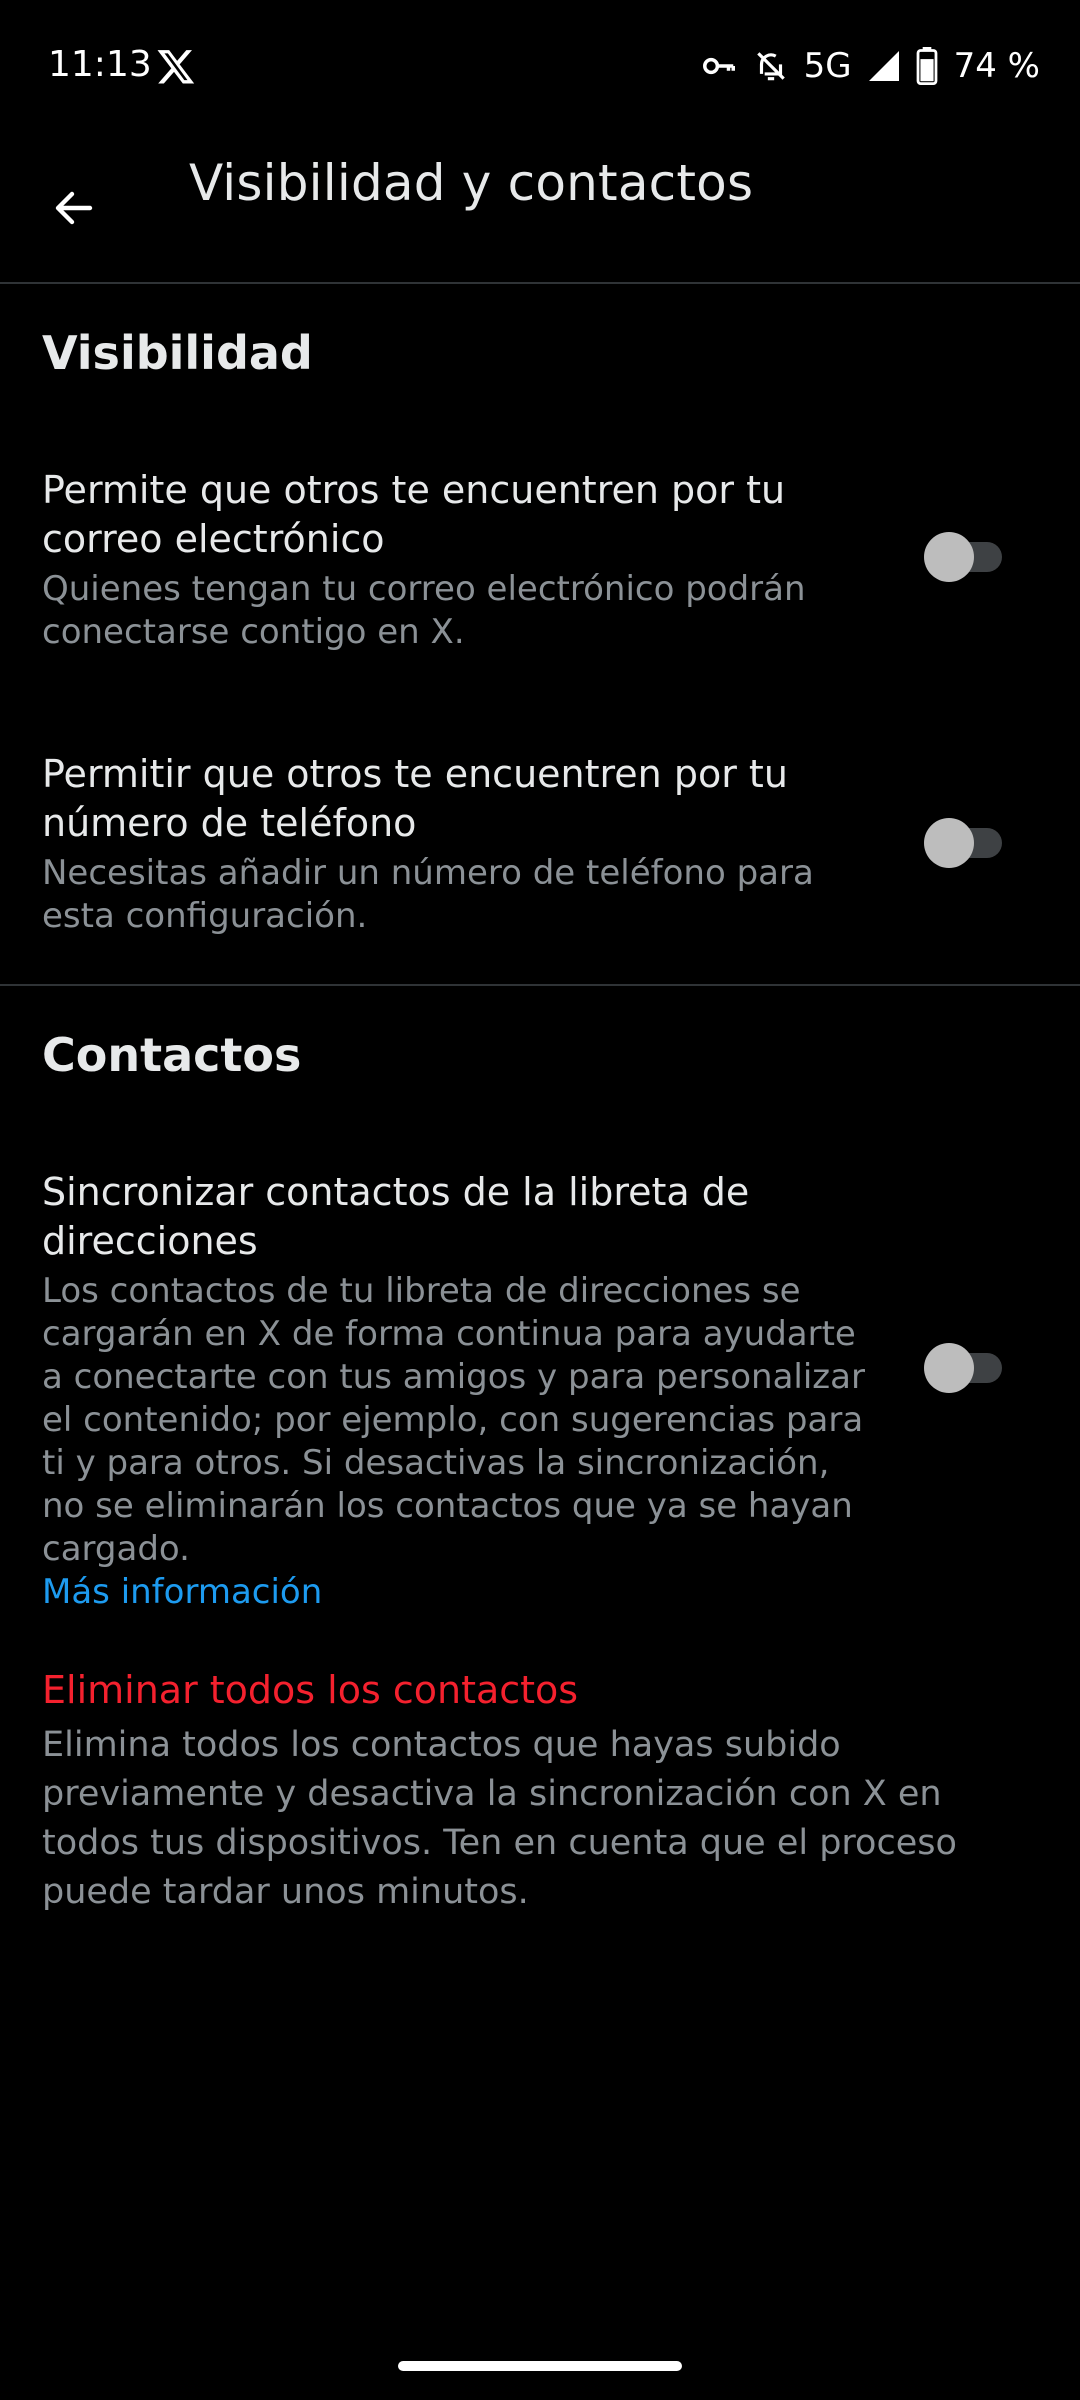 This screenshot has width=1080, height=2400. What do you see at coordinates (718, 66) in the screenshot?
I see `vpn-key-icon` at bounding box center [718, 66].